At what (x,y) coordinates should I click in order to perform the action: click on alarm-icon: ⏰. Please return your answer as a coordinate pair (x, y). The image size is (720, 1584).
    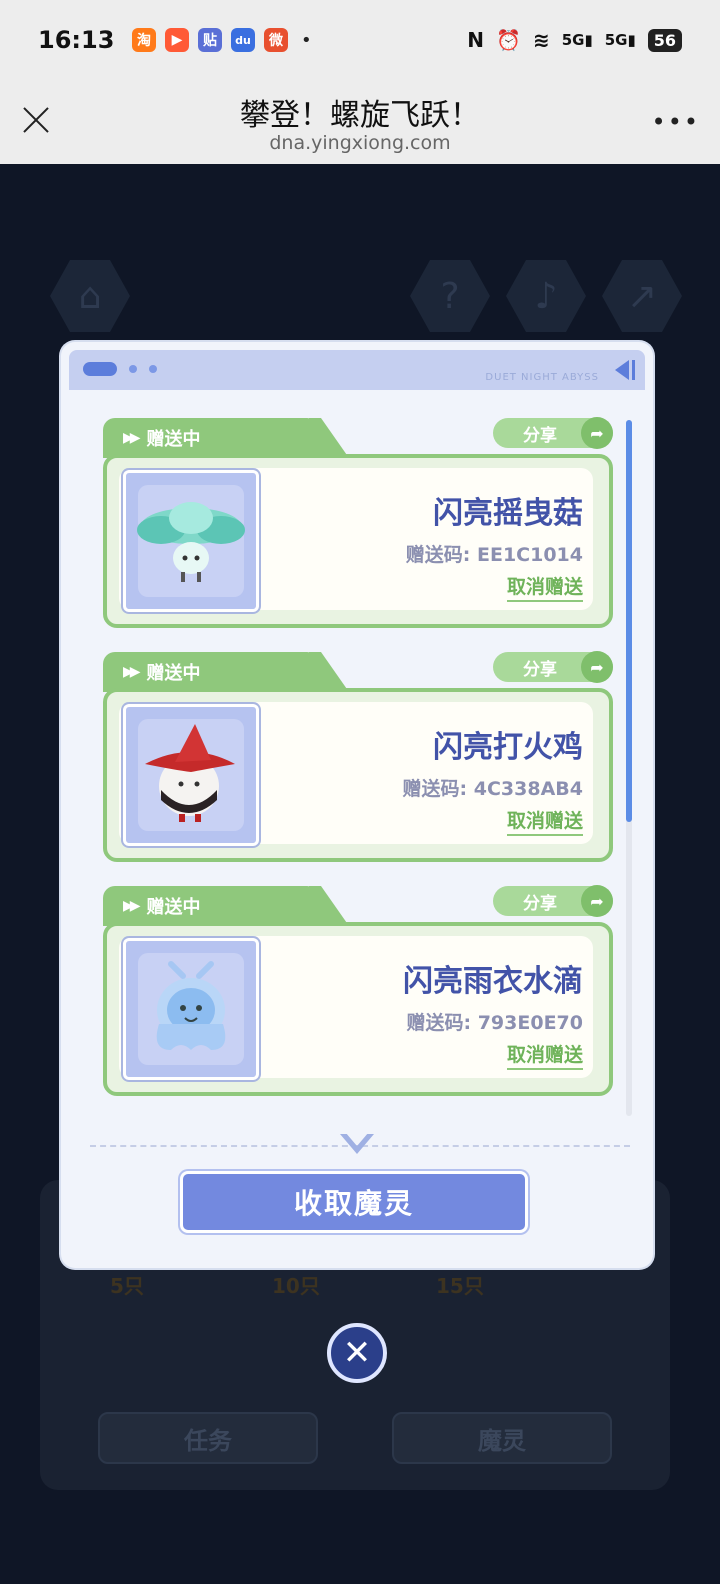
    Looking at the image, I should click on (508, 40).